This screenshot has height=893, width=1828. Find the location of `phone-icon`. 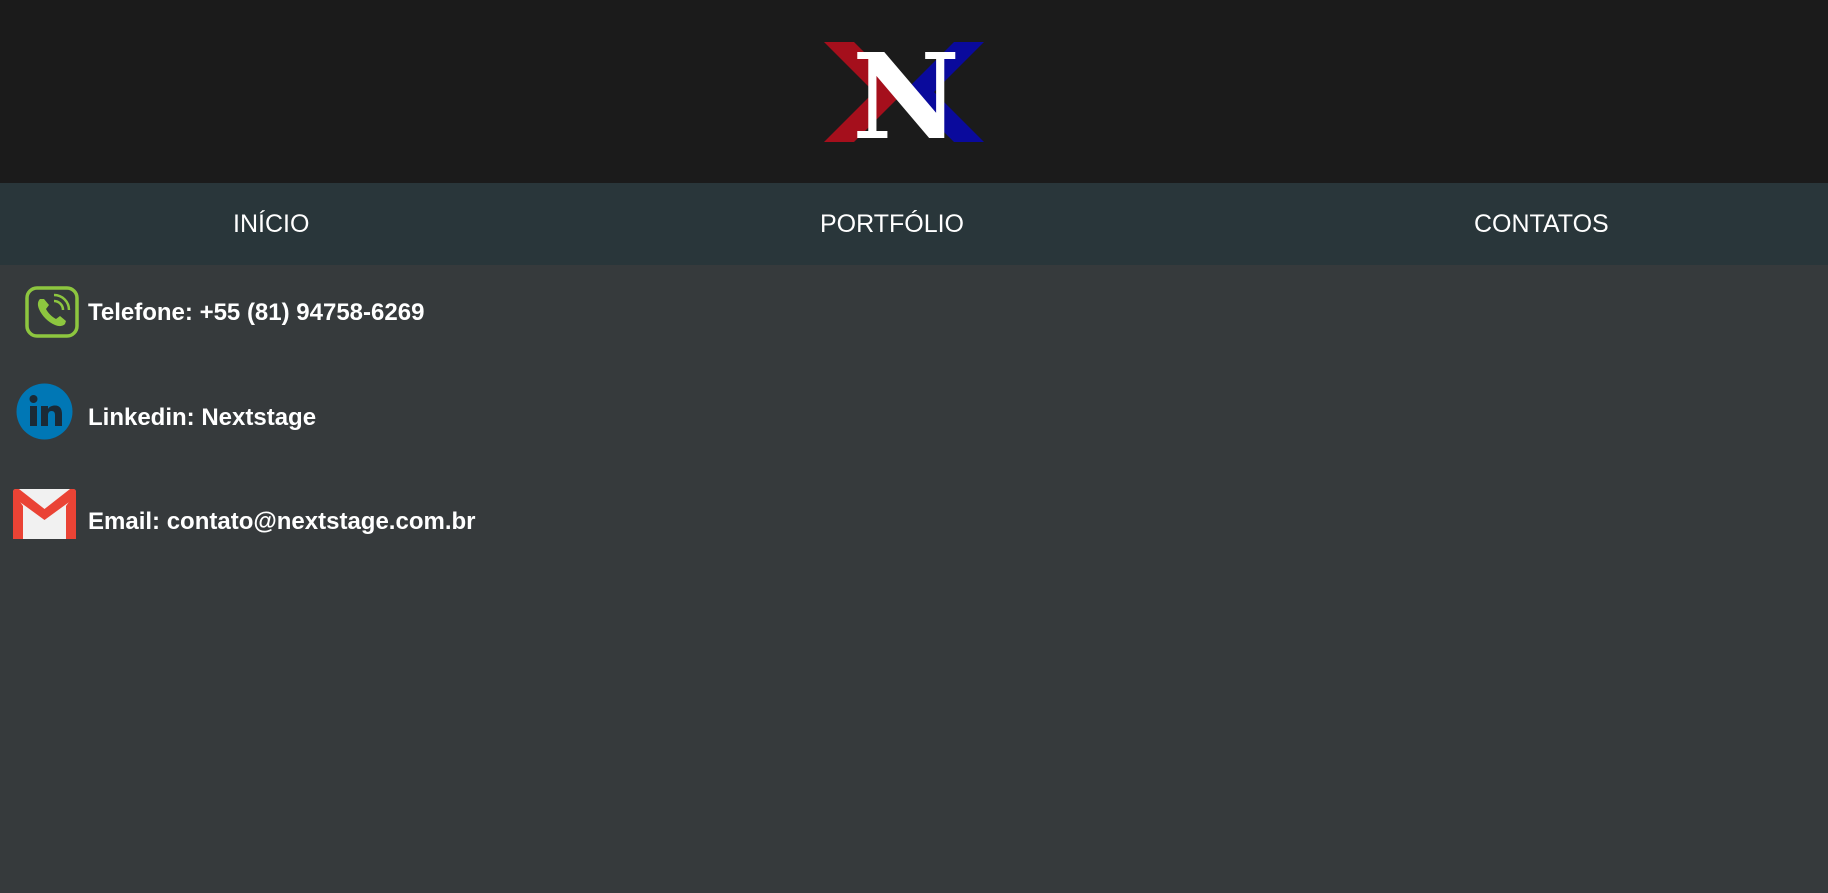

phone-icon is located at coordinates (52, 312).